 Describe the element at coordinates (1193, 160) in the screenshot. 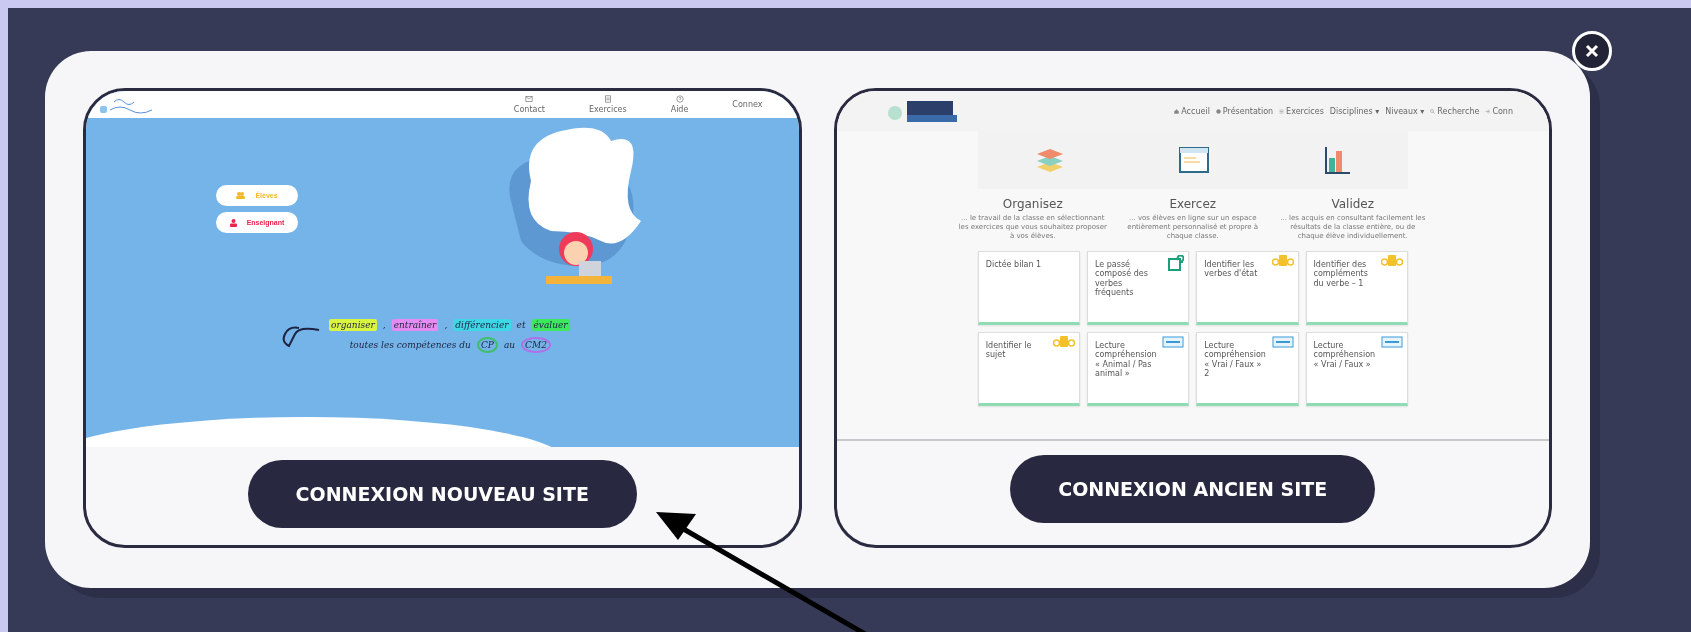

I see `window-icon` at that location.